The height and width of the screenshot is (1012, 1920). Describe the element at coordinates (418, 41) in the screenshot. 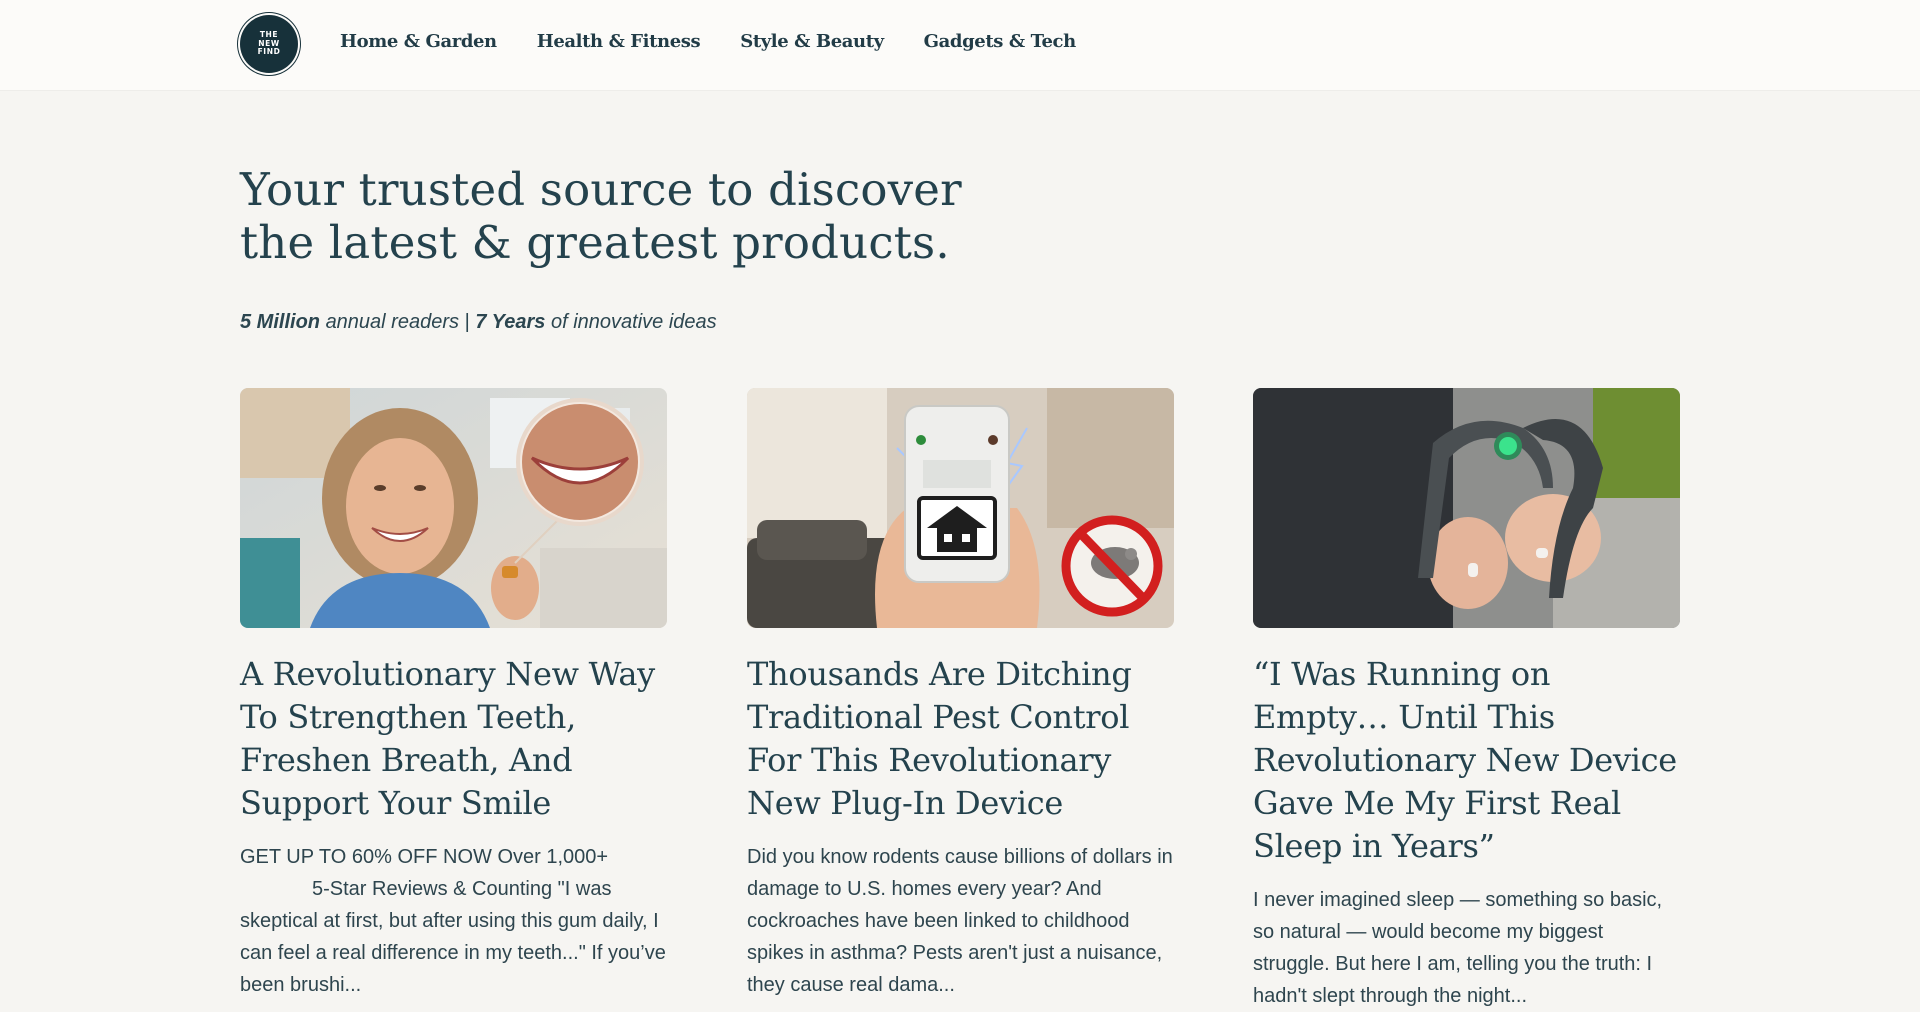

I see `nav-home-garden: Home & Garden` at that location.